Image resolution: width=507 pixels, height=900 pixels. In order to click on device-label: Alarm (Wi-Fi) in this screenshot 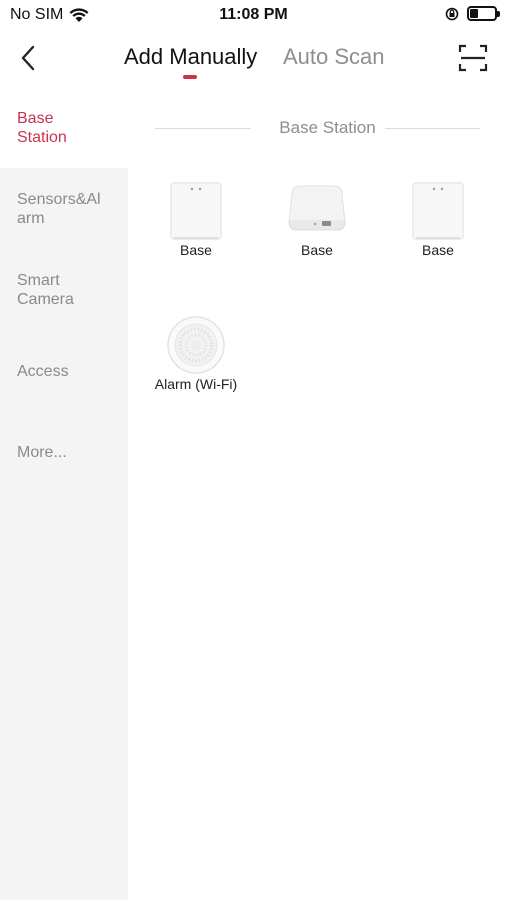, I will do `click(196, 384)`.